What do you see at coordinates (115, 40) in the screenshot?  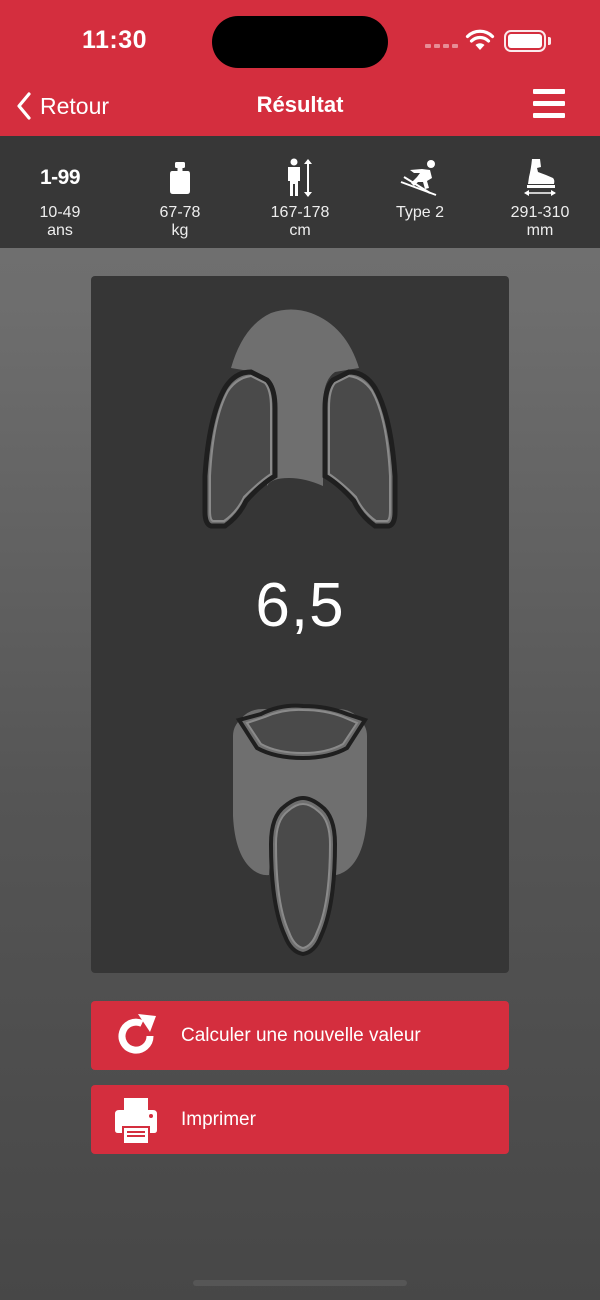 I see `status-time: 11:30` at bounding box center [115, 40].